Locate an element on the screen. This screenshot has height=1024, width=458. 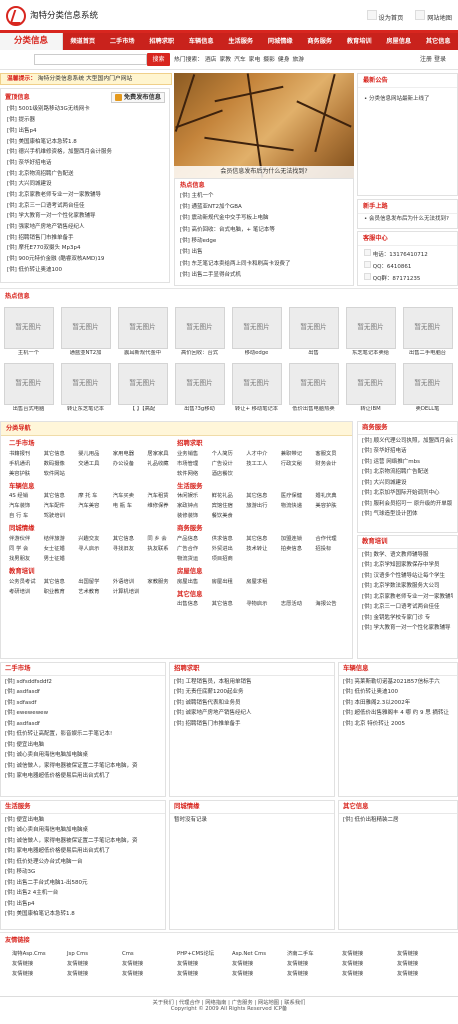
friend-link: Asp.Net Cms is located at coordinates (259, 954).